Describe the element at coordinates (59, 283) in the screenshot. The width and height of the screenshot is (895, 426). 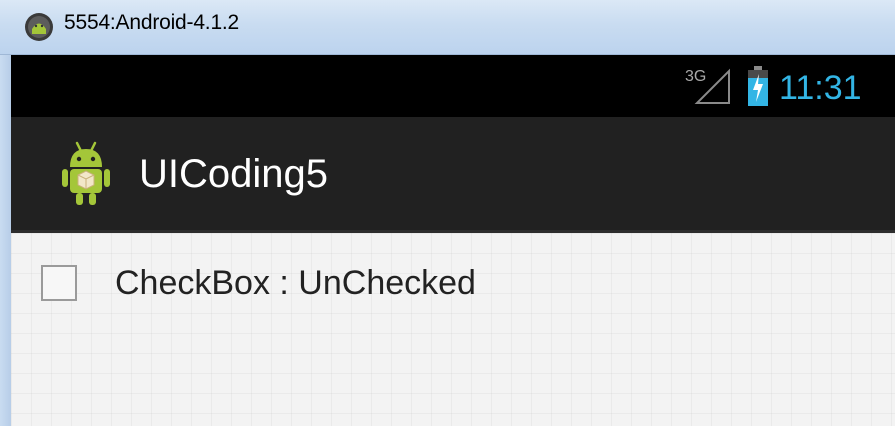
I see `checkbox` at that location.